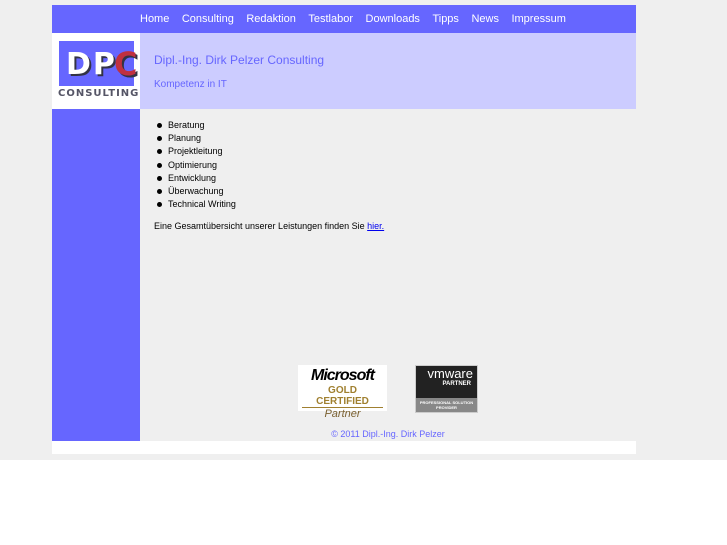 Image resolution: width=727 pixels, height=545 pixels. Describe the element at coordinates (375, 226) in the screenshot. I see `summary-link: hier.` at that location.